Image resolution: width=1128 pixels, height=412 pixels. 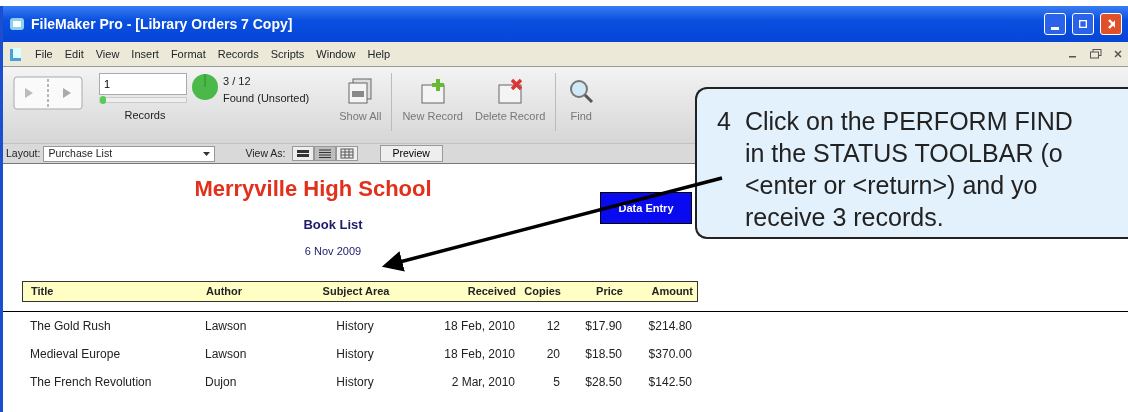 I want to click on window-title: FileMaker Pro - [Library Orders 7 Copy], so click(x=162, y=24).